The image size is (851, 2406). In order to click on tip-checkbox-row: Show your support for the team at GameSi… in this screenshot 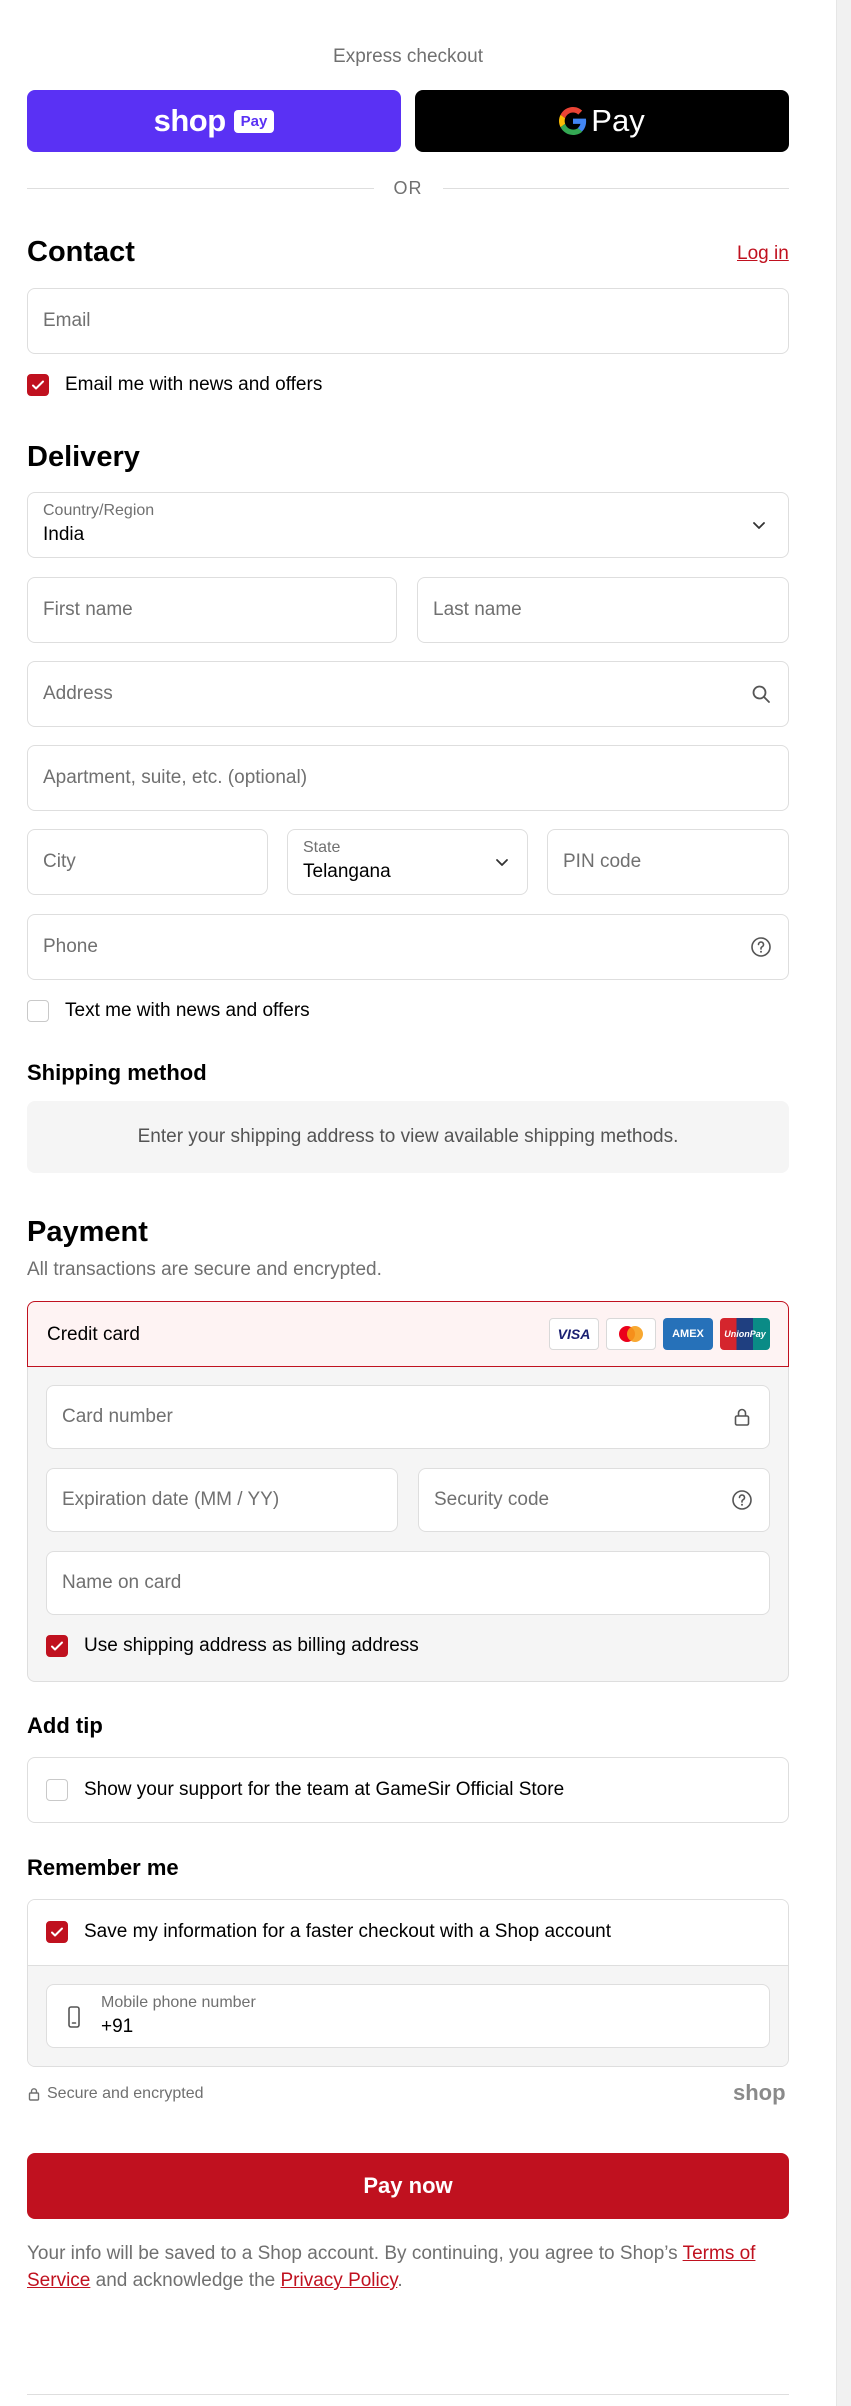, I will do `click(305, 1790)`.